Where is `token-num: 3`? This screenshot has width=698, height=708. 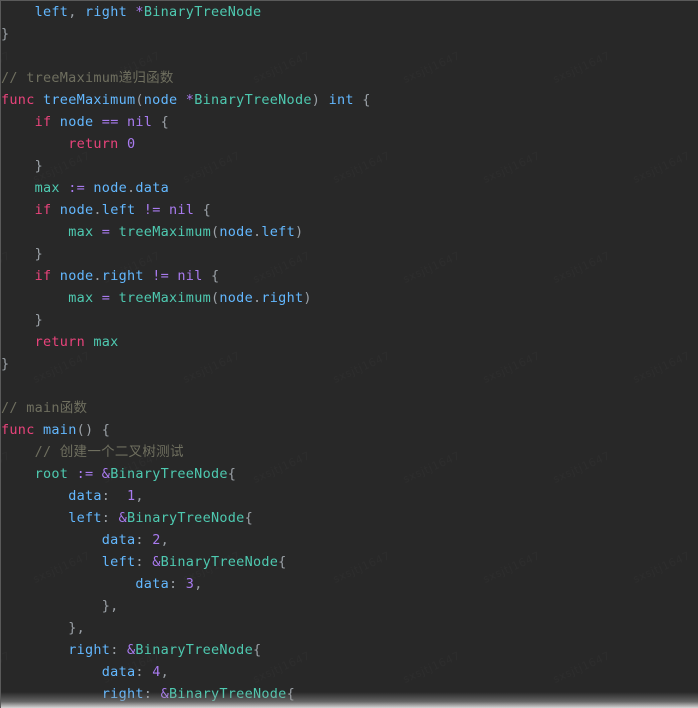 token-num: 3 is located at coordinates (190, 584).